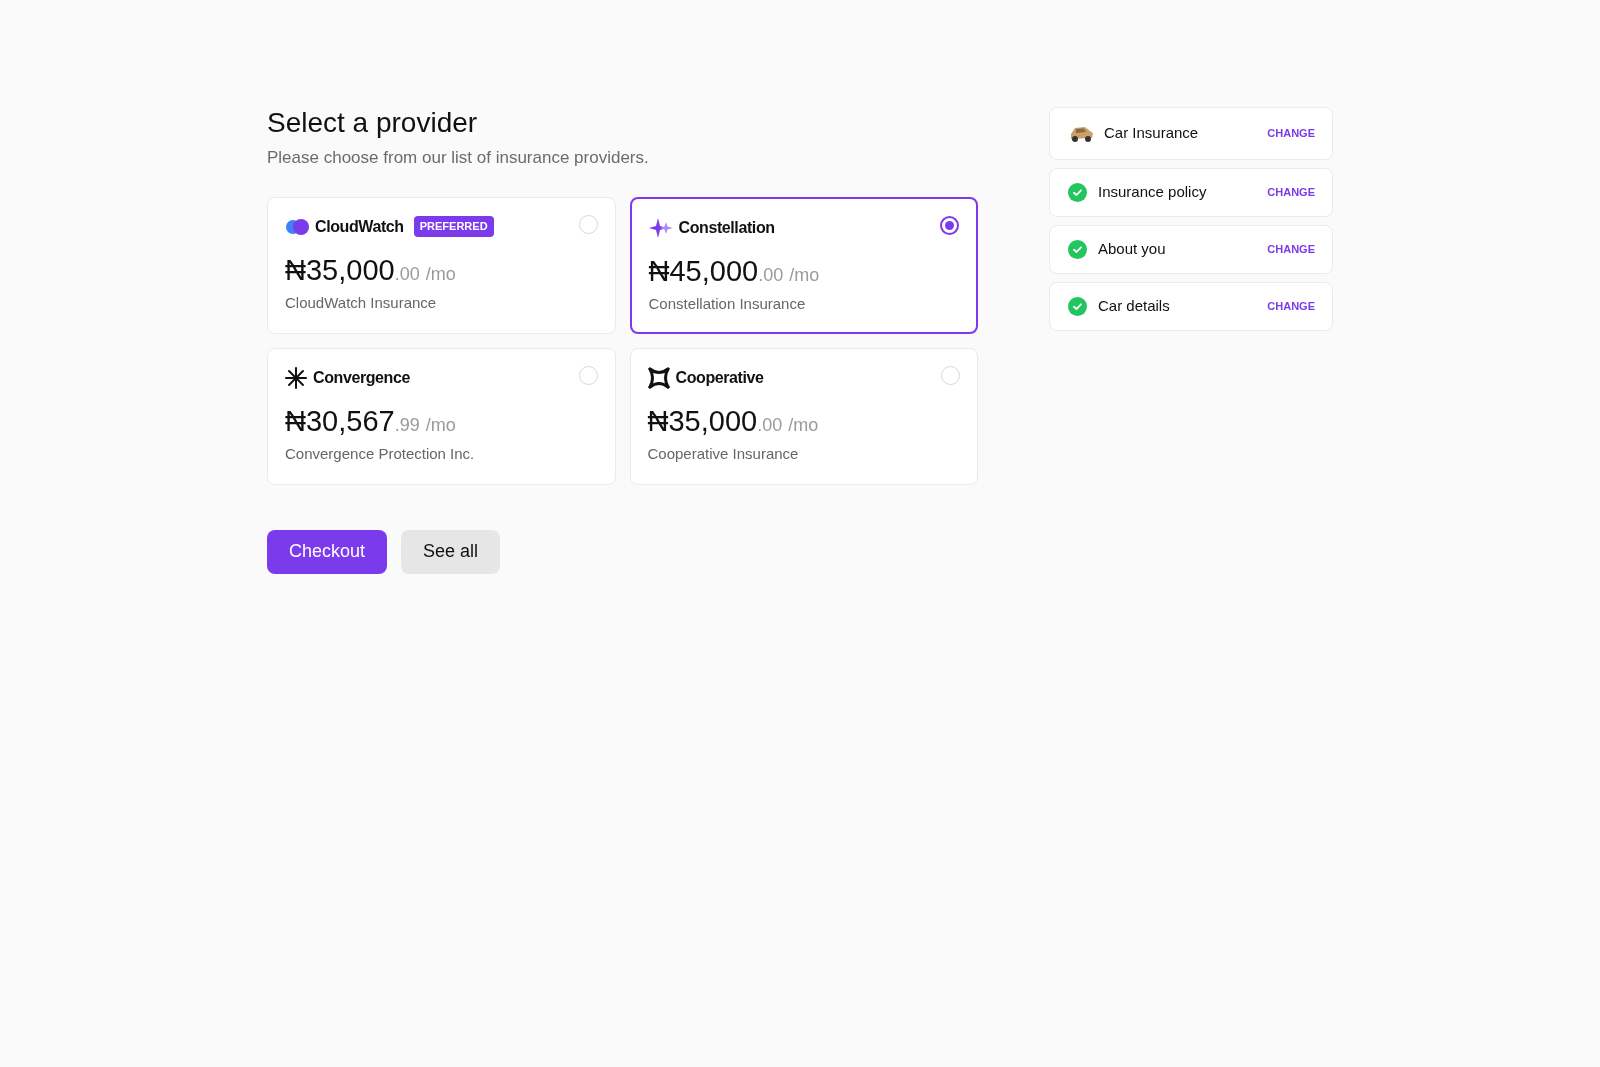  Describe the element at coordinates (727, 303) in the screenshot. I see `provider-name: Constellation Insurance` at that location.